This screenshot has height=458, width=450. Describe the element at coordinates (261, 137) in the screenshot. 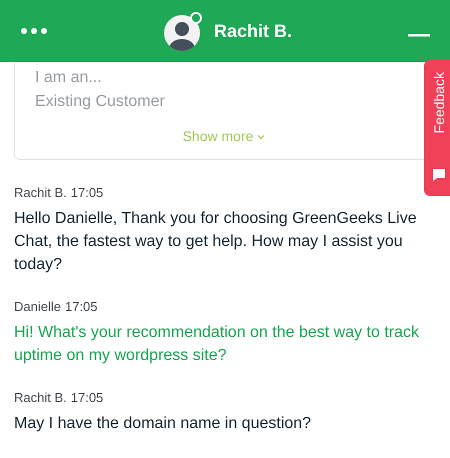

I see `chevron-icon` at that location.